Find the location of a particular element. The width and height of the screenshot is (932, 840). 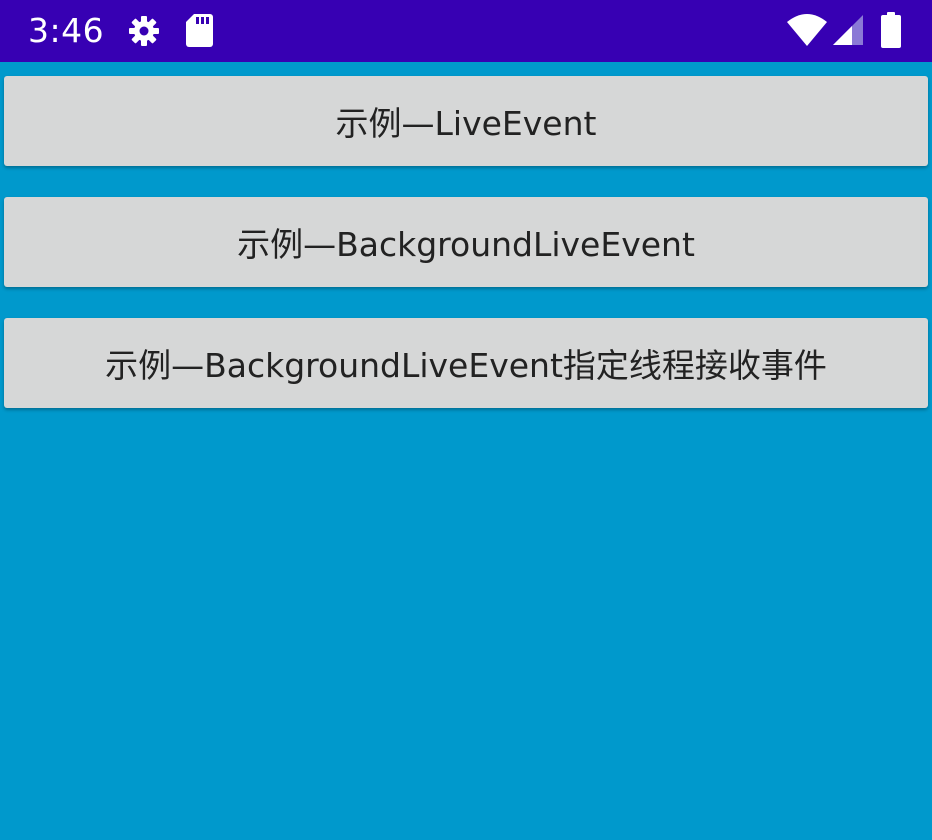

battery-icon is located at coordinates (891, 30).